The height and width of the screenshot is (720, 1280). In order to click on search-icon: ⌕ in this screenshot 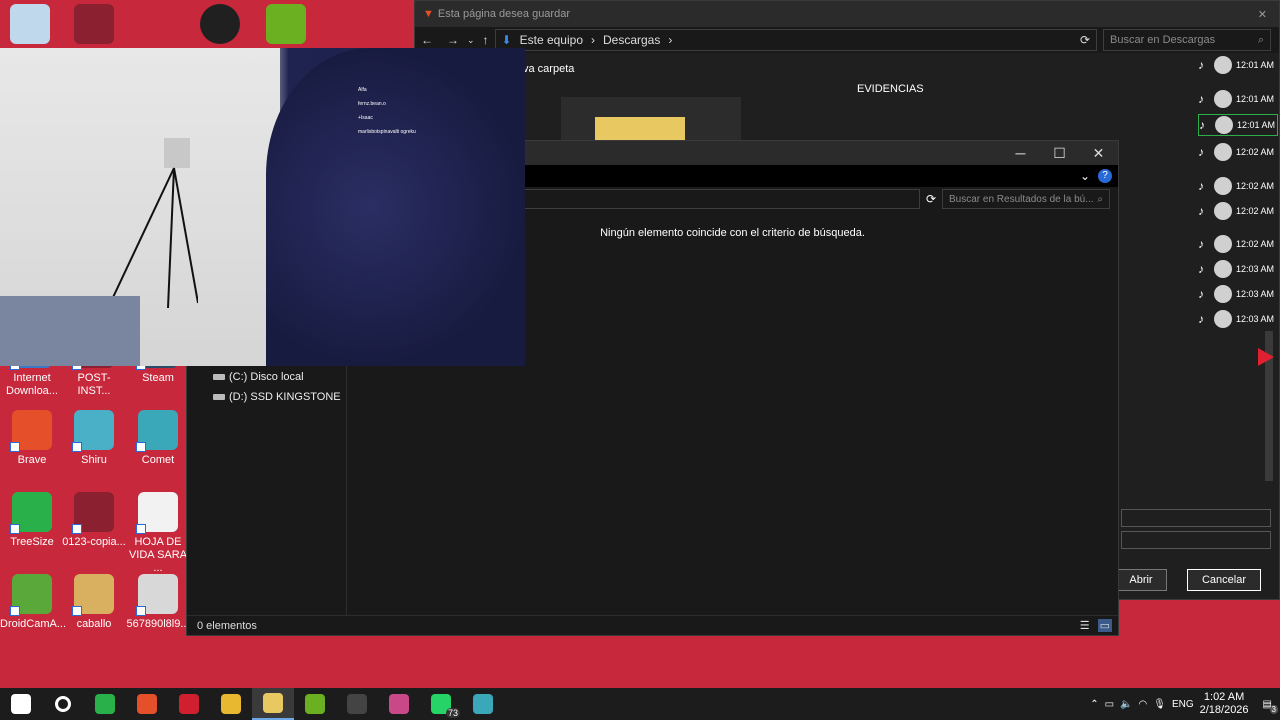, I will do `click(1100, 199)`.